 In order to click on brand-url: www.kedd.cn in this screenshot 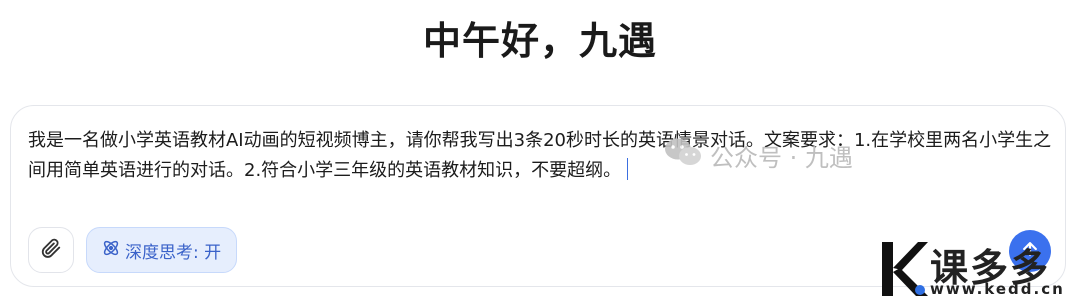, I will do `click(997, 289)`.